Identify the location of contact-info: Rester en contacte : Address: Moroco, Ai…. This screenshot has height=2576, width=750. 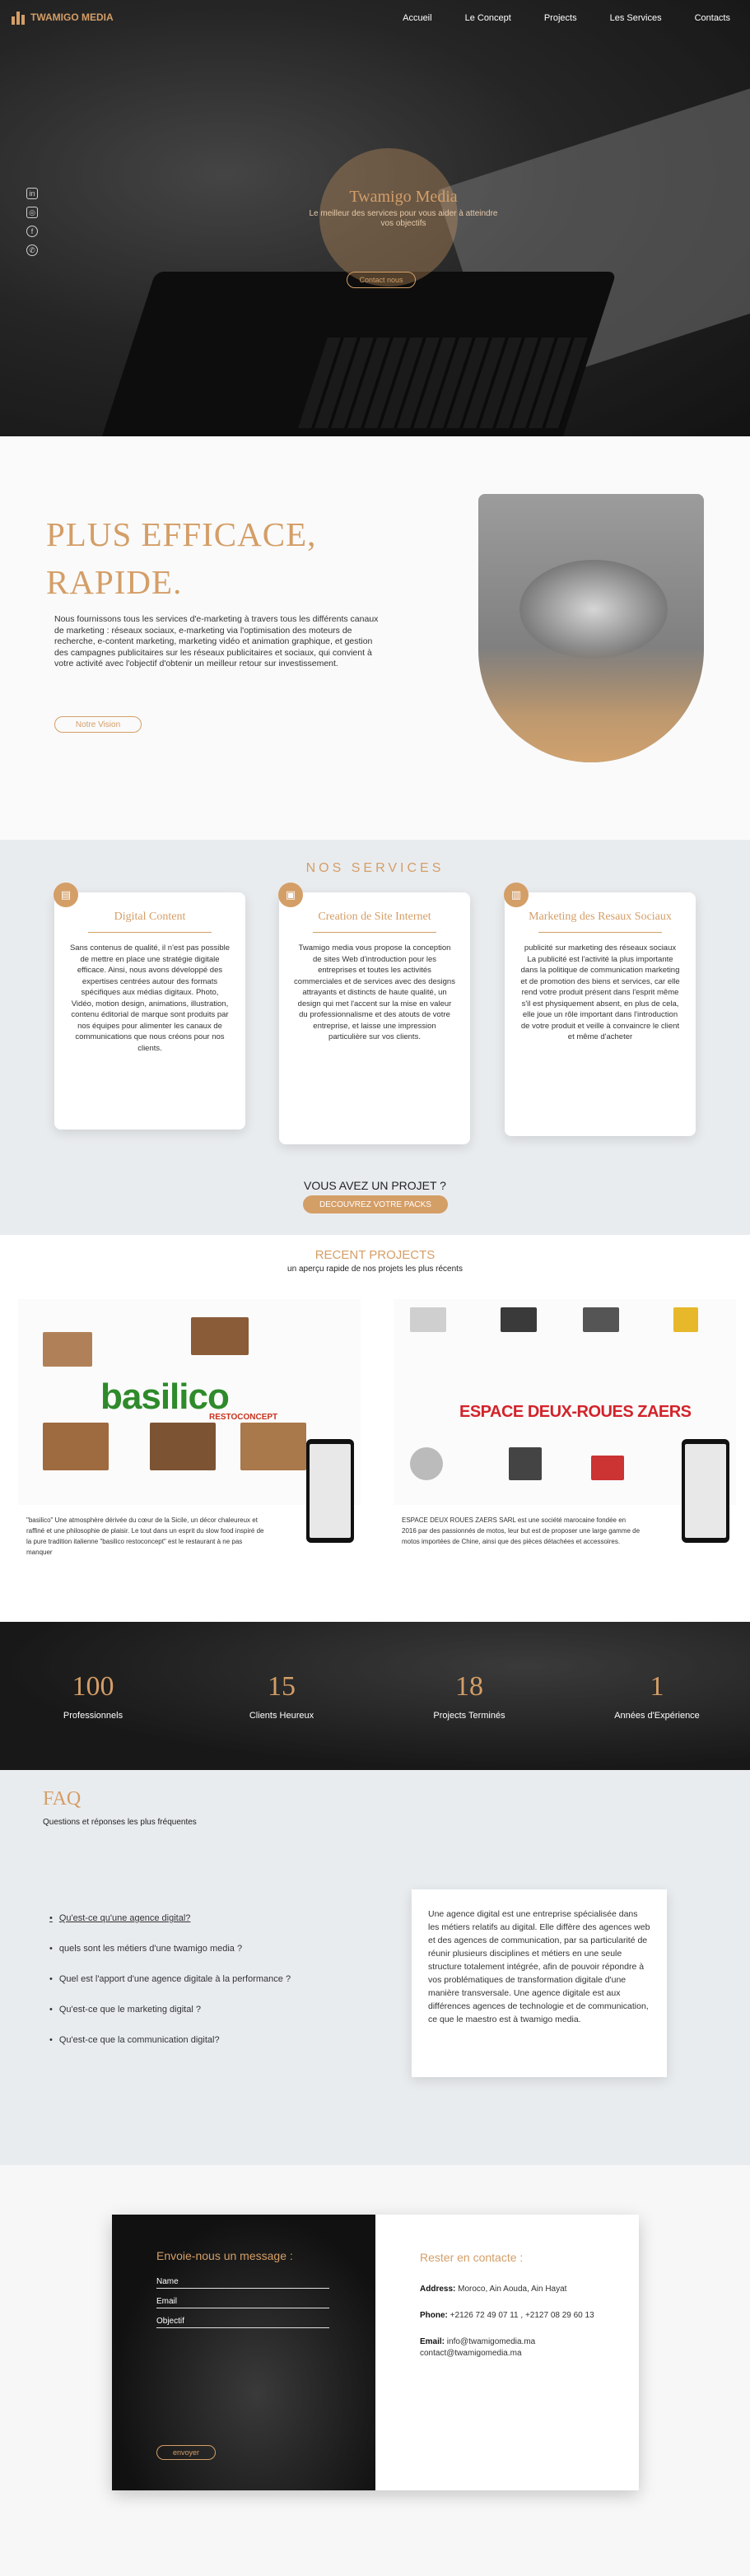
(507, 2352).